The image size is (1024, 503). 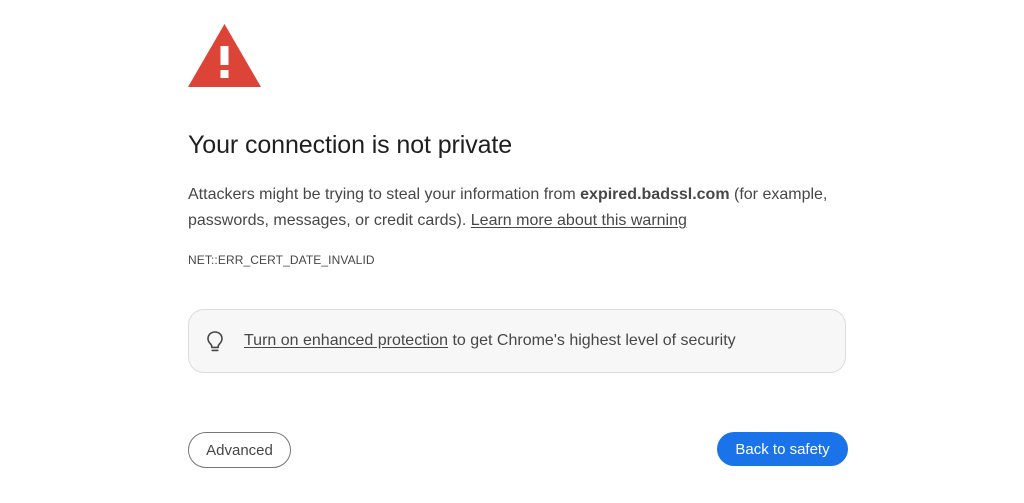 What do you see at coordinates (239, 450) in the screenshot?
I see `advanced-button: Advanced` at bounding box center [239, 450].